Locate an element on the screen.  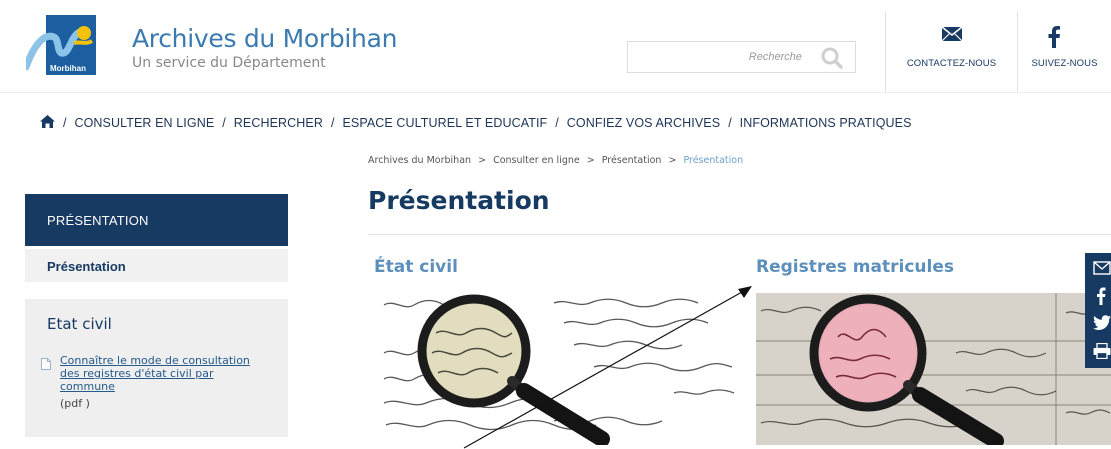
card-title-registres-matricules: Registres matricules is located at coordinates (855, 267).